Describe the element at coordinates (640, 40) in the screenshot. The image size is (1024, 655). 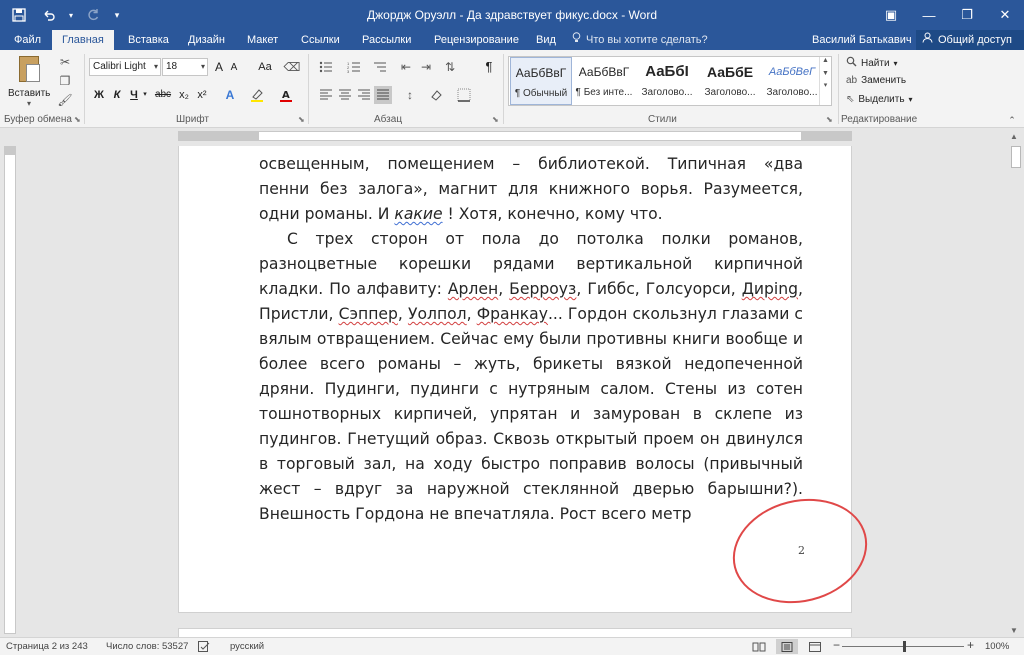
I see `tell-me-box: Что вы хотите сделать?` at that location.